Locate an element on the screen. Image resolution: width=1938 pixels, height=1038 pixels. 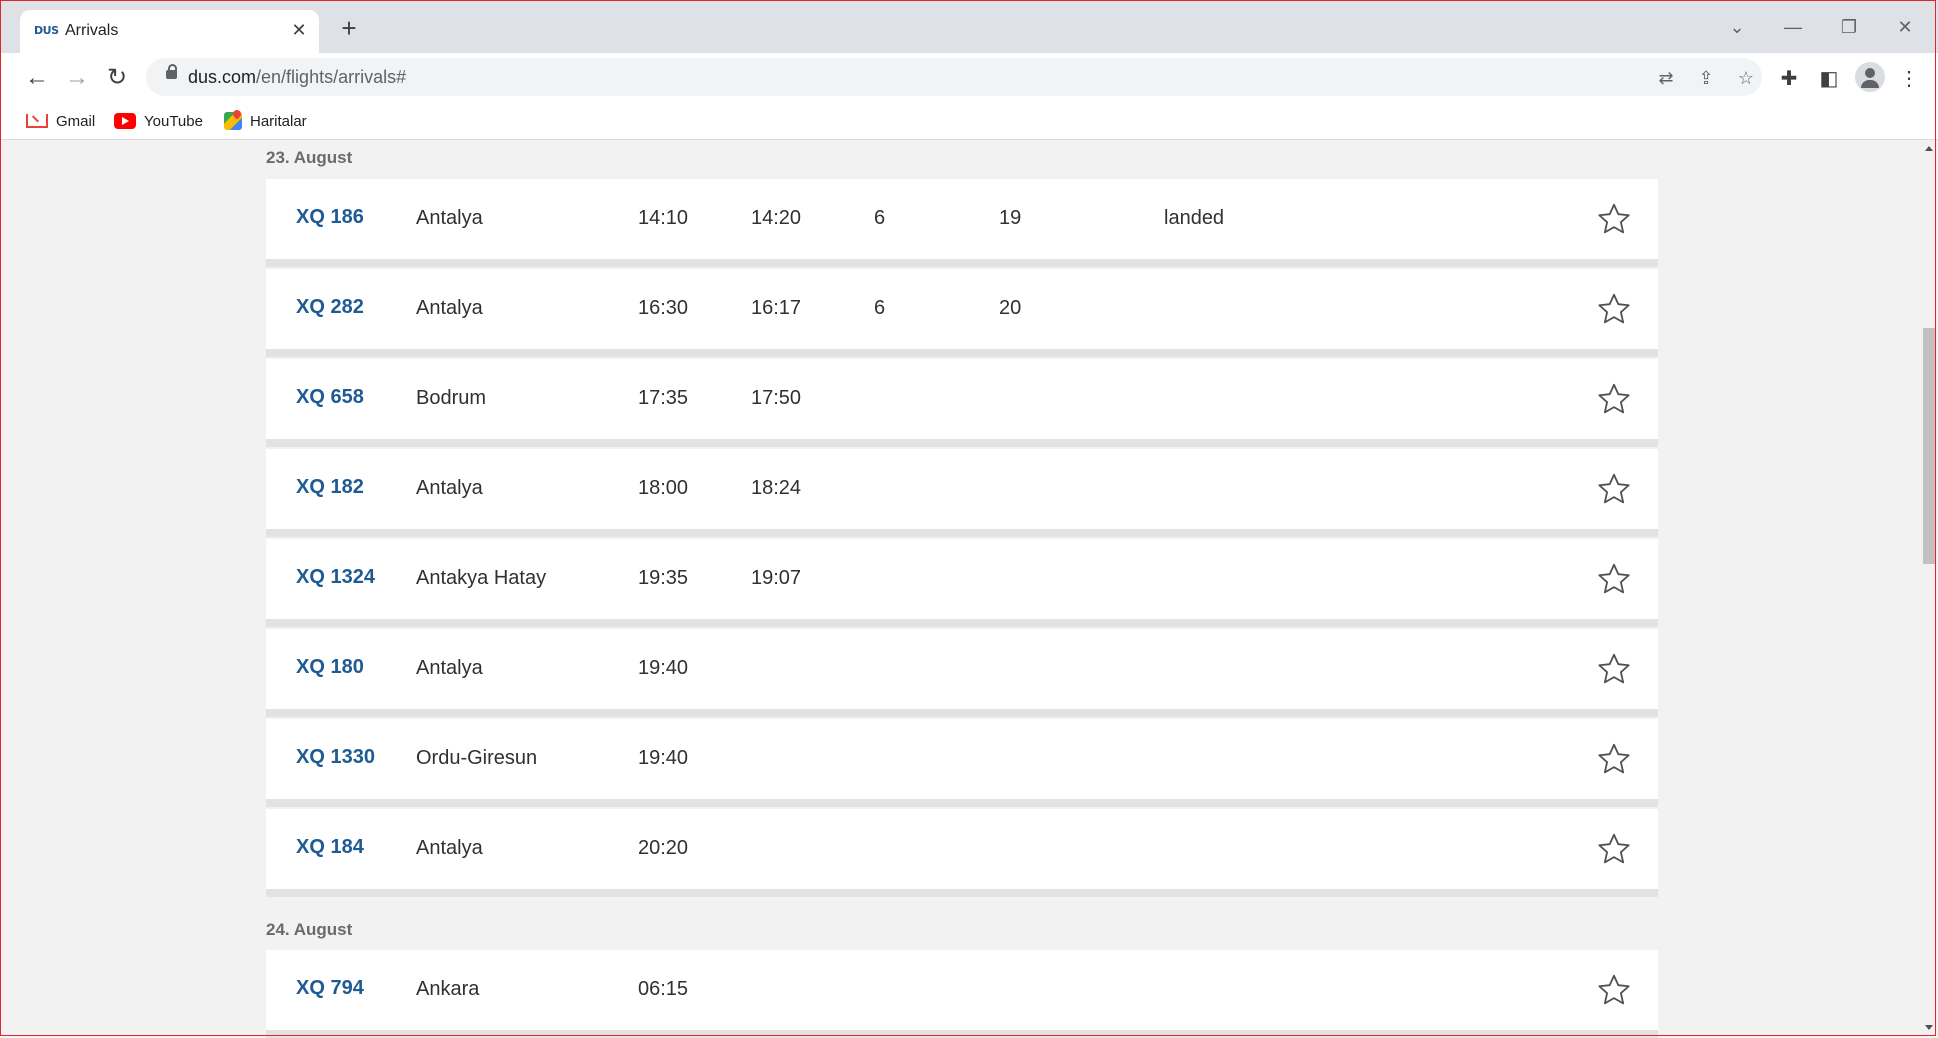
tab-search-icon: ⌄ is located at coordinates (1737, 27).